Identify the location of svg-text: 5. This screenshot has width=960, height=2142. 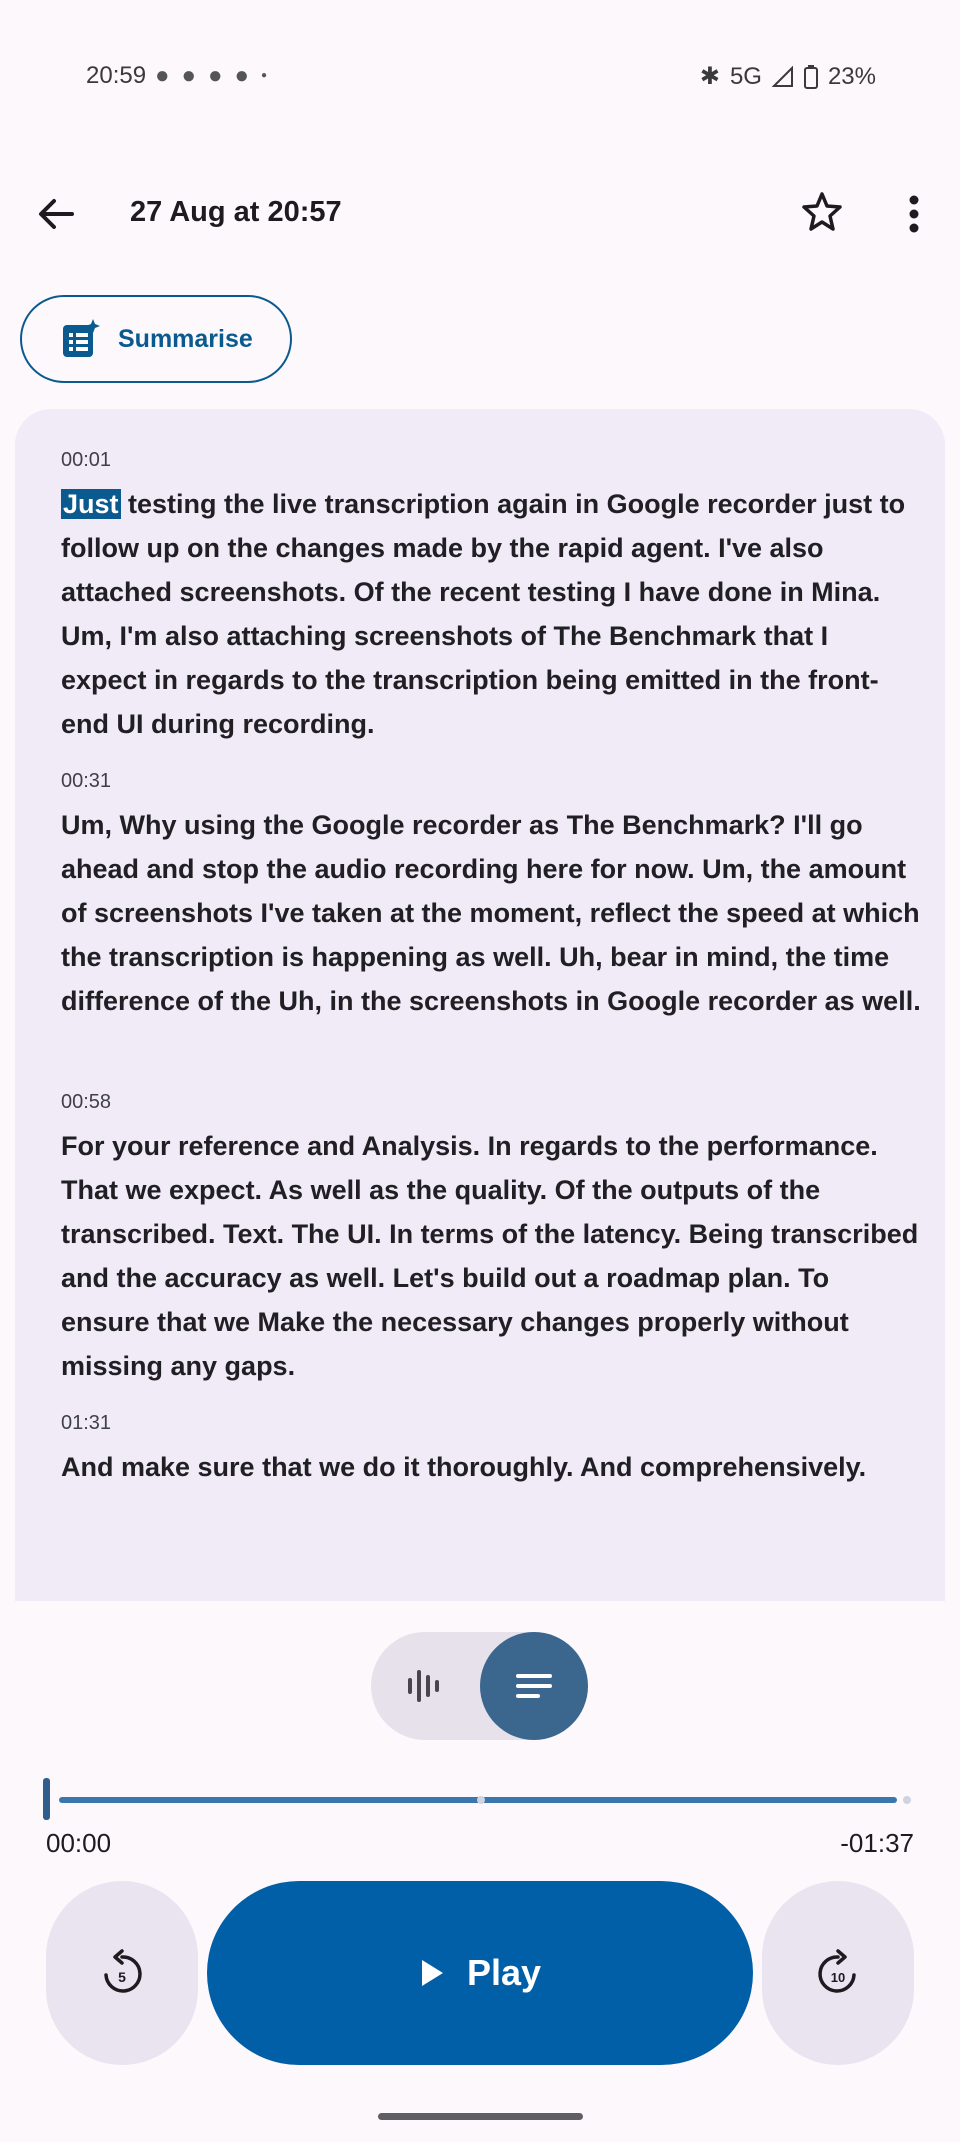
(122, 1977).